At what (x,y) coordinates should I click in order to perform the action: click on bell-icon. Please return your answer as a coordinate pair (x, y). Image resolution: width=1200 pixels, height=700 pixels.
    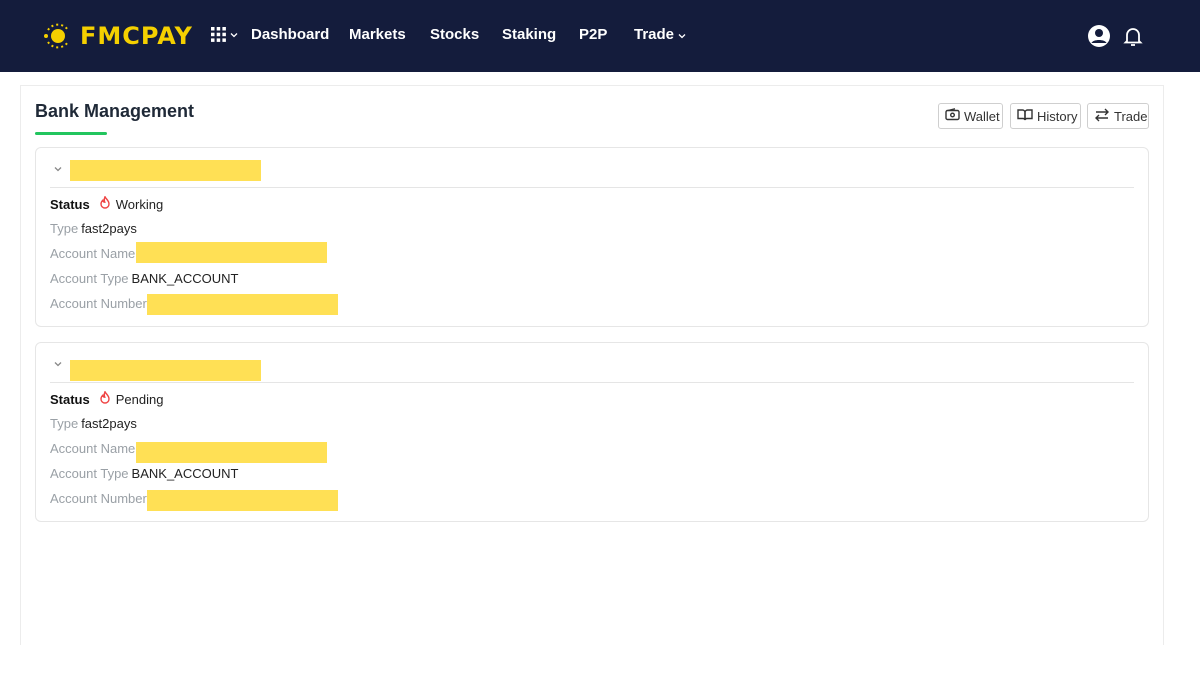
    Looking at the image, I should click on (1133, 36).